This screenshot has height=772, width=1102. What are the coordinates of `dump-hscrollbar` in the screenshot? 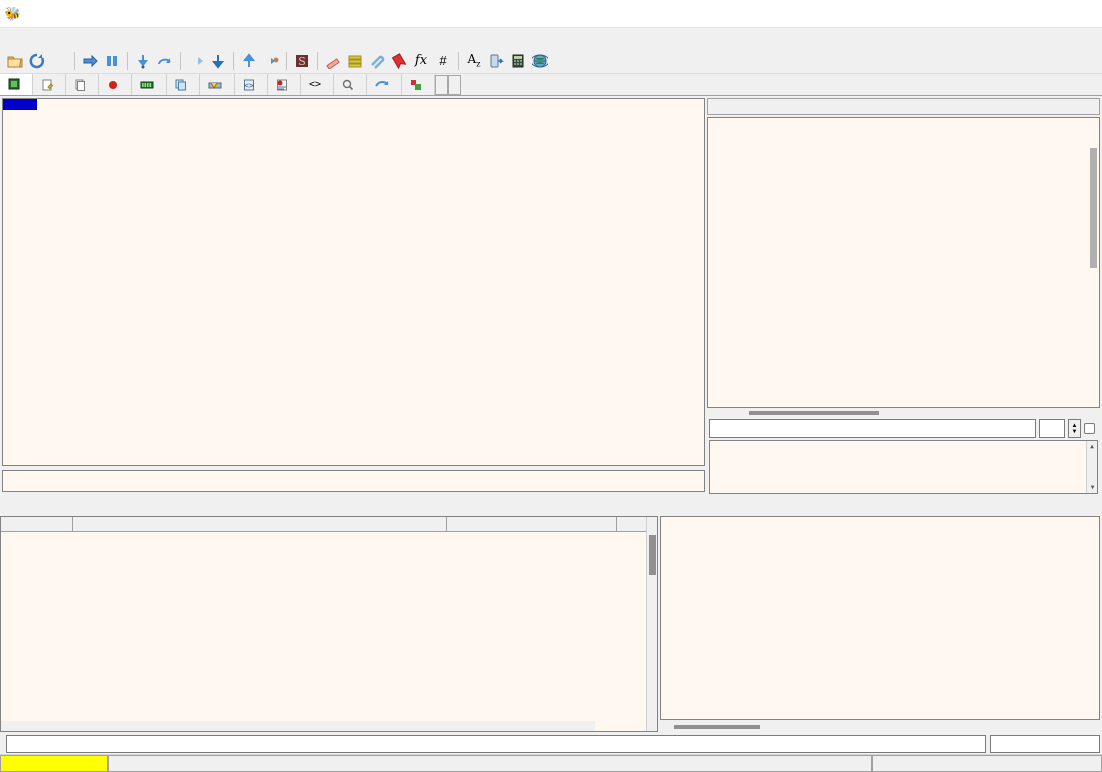 It's located at (298, 726).